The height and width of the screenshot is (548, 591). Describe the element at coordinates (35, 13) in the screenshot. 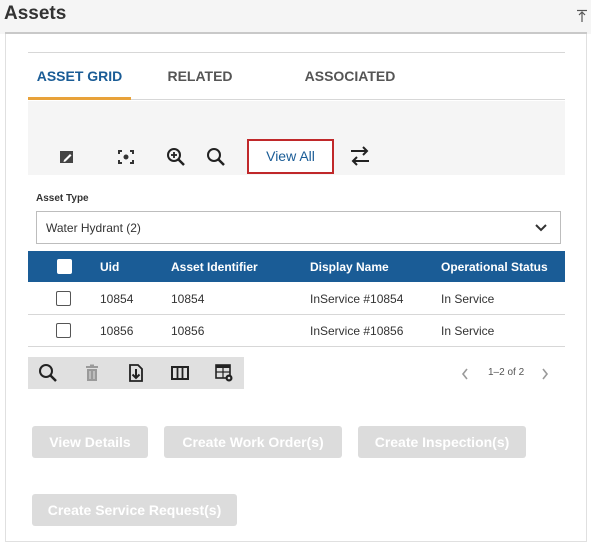

I see `panel-title: Assets` at that location.